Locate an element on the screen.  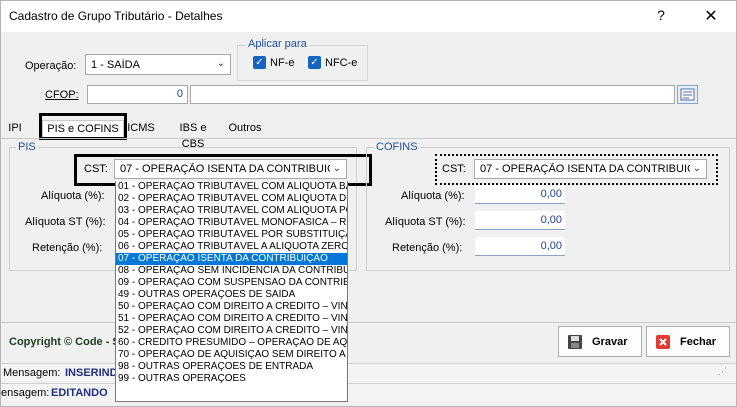
gravar-button: Gravar is located at coordinates (600, 341).